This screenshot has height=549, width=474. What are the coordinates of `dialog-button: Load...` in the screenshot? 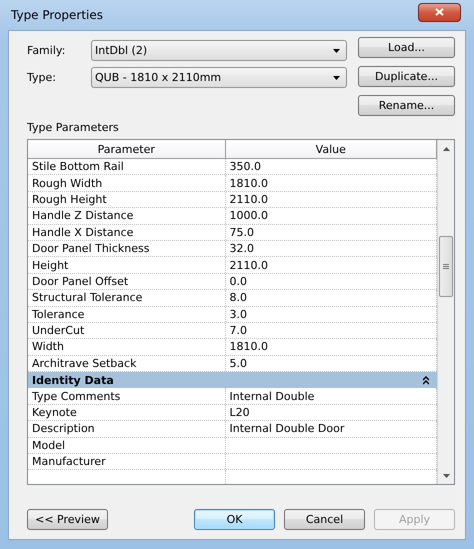 It's located at (406, 47).